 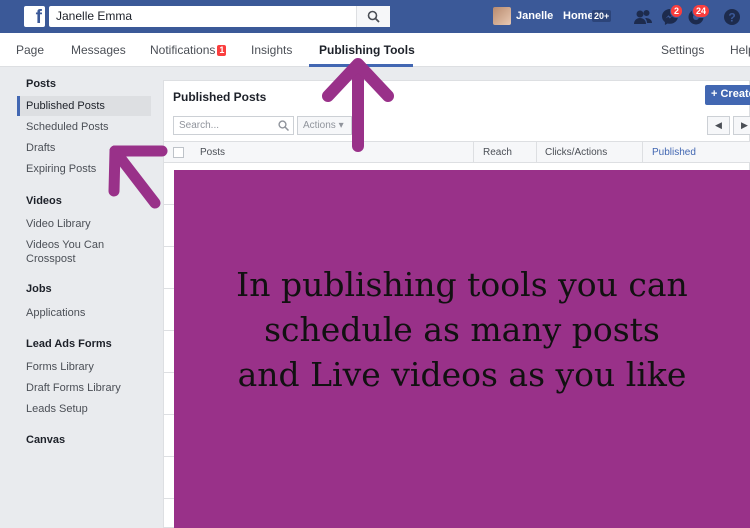 What do you see at coordinates (677, 11) in the screenshot?
I see `messages-badge: 2` at bounding box center [677, 11].